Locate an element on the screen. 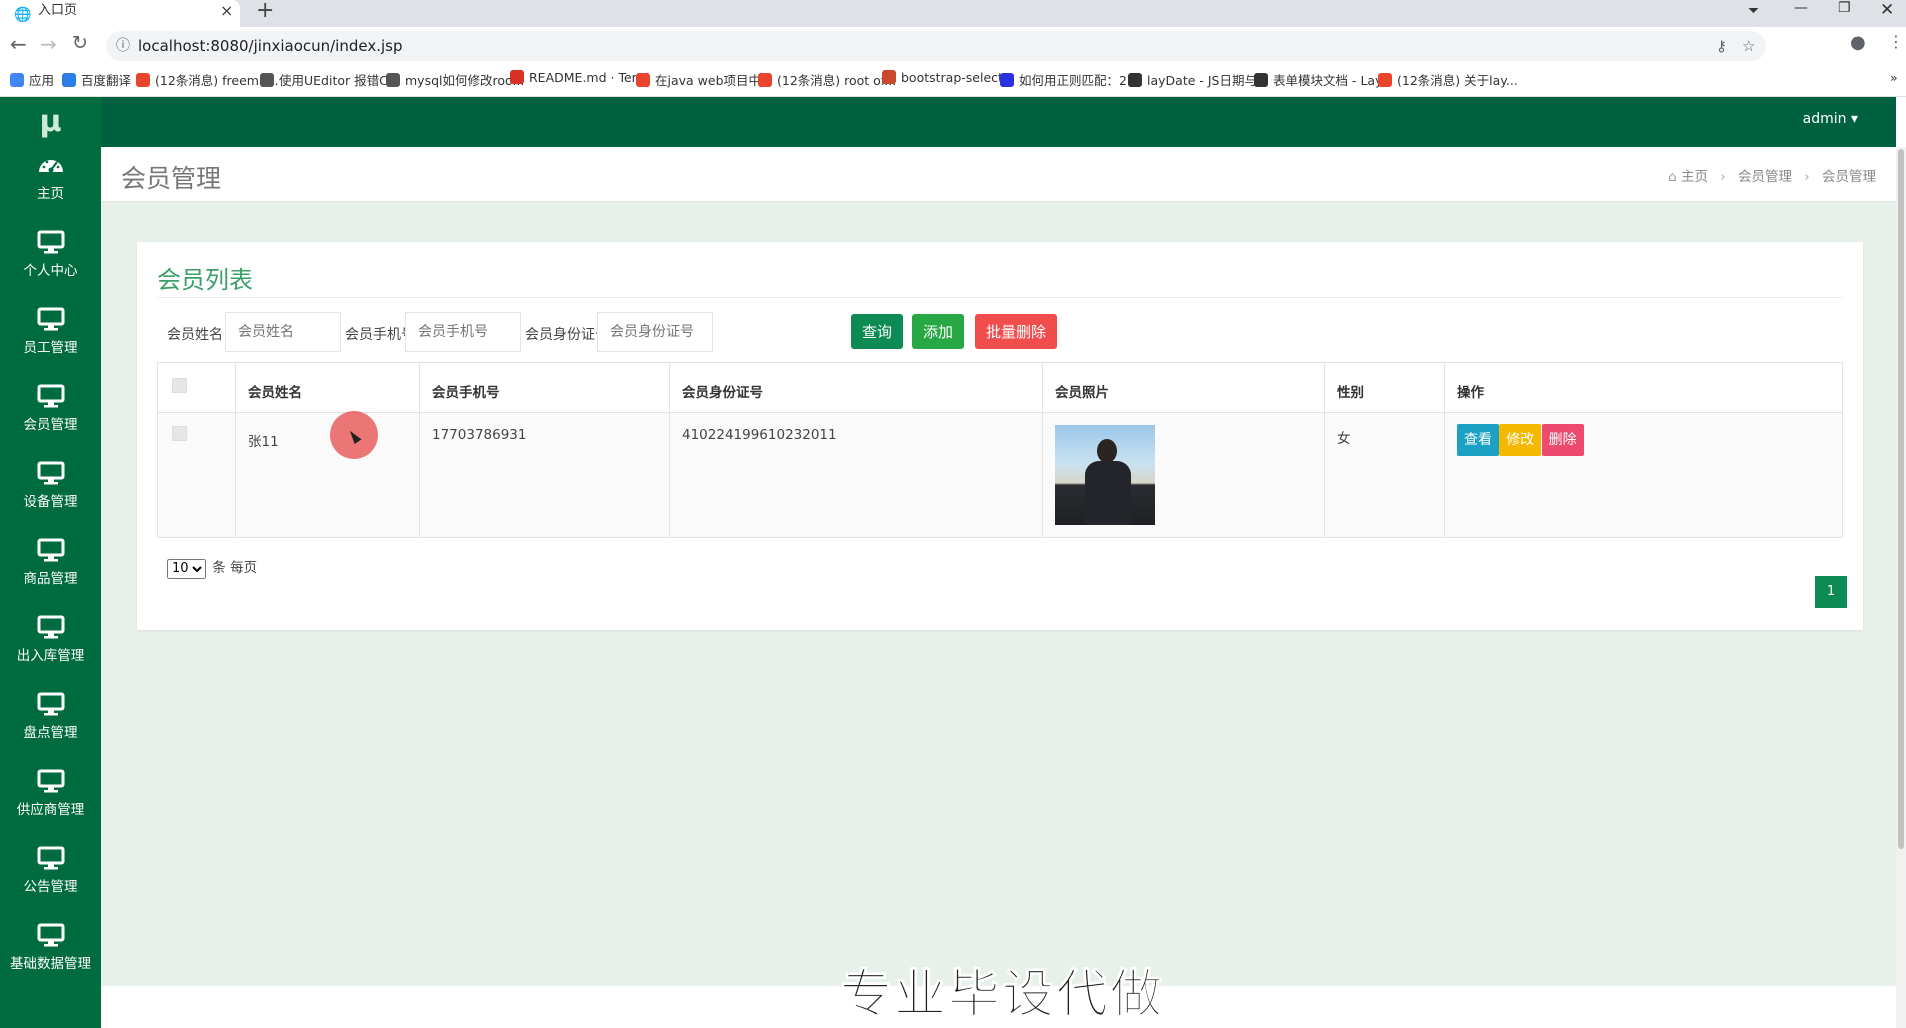  page-size-select: 10 is located at coordinates (186, 568).